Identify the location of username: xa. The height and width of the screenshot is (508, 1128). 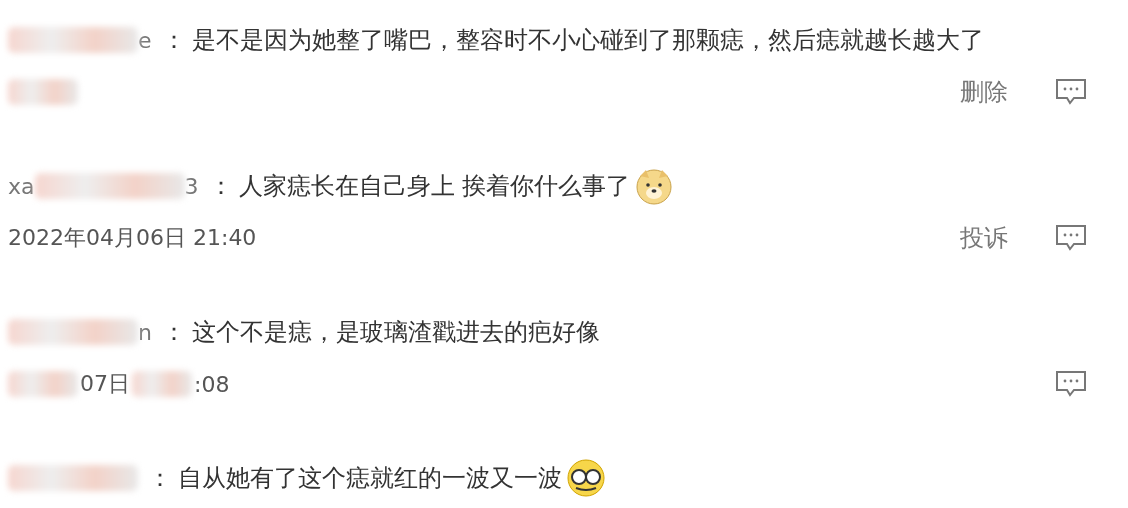
(21, 186).